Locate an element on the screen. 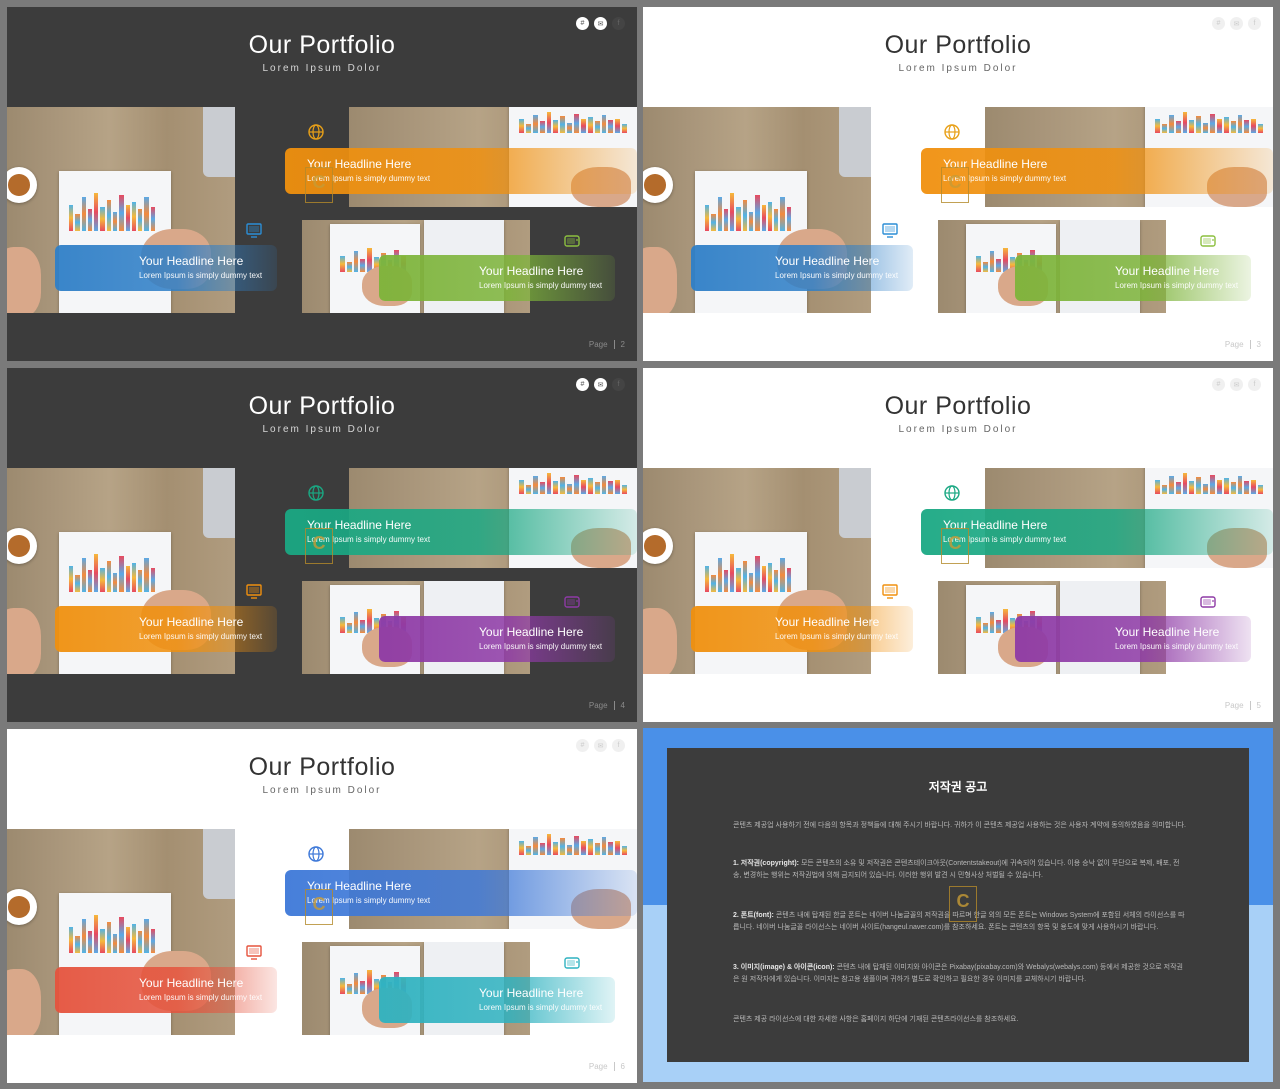 This screenshot has width=1280, height=1089. page-number: Page 3 is located at coordinates (1243, 344).